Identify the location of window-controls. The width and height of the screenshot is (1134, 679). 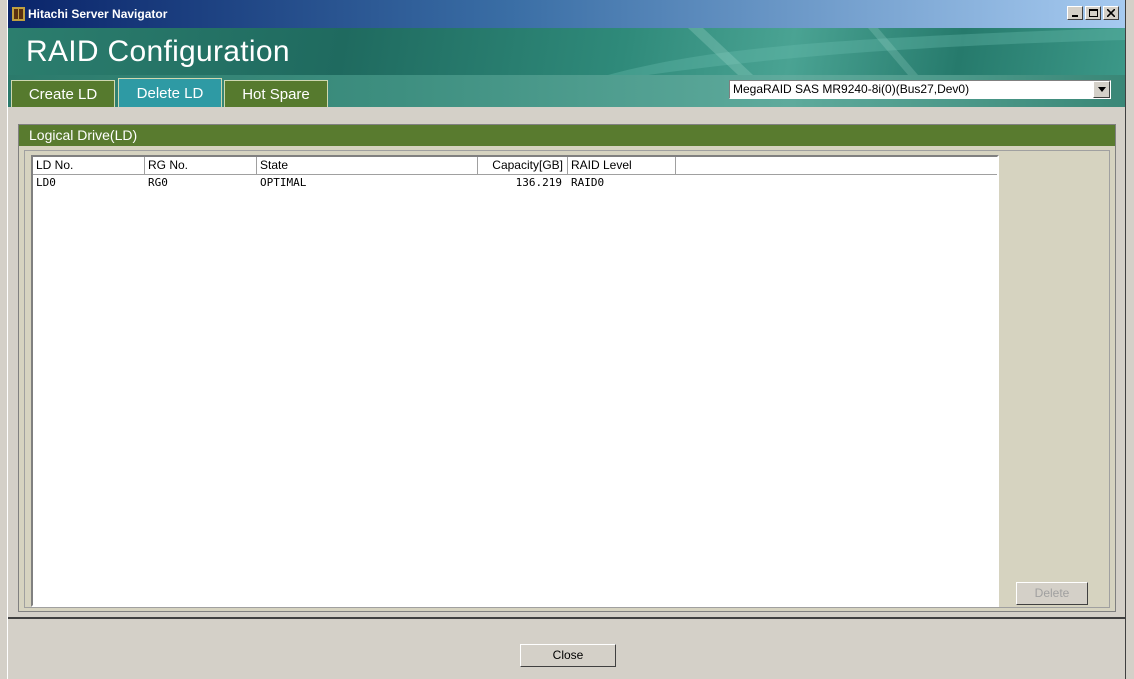
(1093, 13).